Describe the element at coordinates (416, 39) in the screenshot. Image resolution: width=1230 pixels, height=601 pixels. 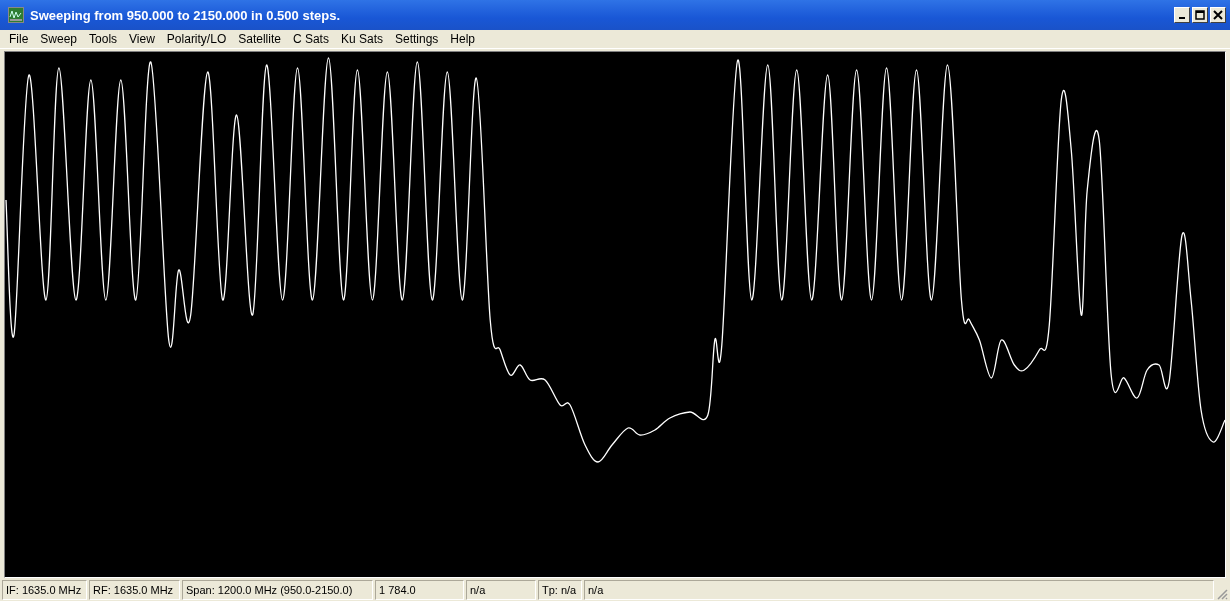
I see `menu-item: Settings` at that location.